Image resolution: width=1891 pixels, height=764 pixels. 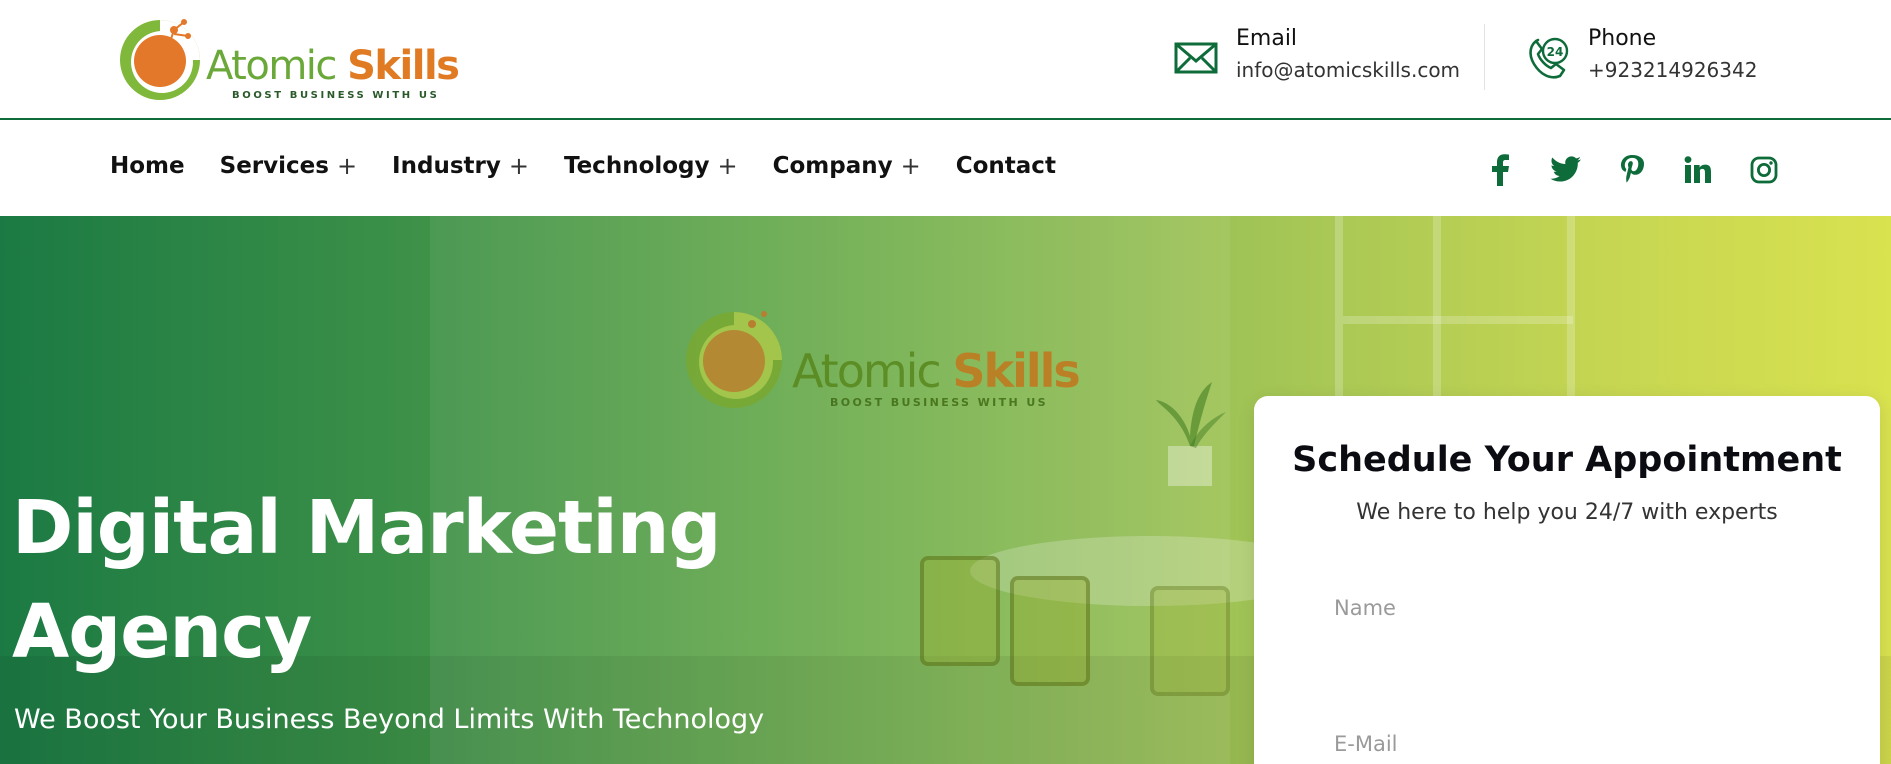 I want to click on nav-label: Industry, so click(x=446, y=166).